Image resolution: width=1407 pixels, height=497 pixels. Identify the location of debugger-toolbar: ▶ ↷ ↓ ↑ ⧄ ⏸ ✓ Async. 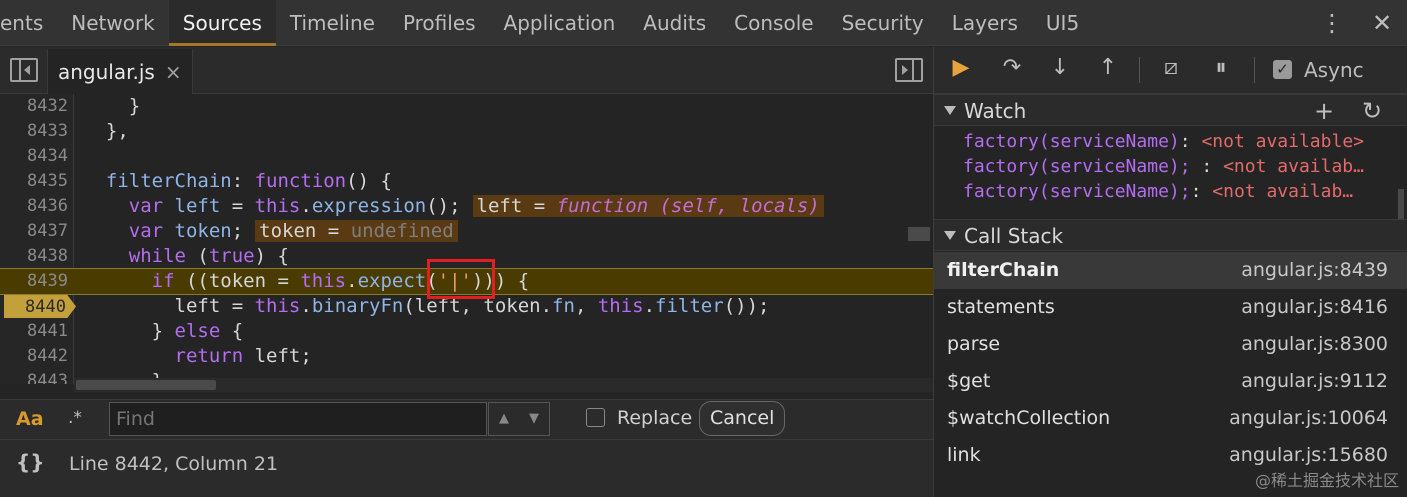
(1170, 70).